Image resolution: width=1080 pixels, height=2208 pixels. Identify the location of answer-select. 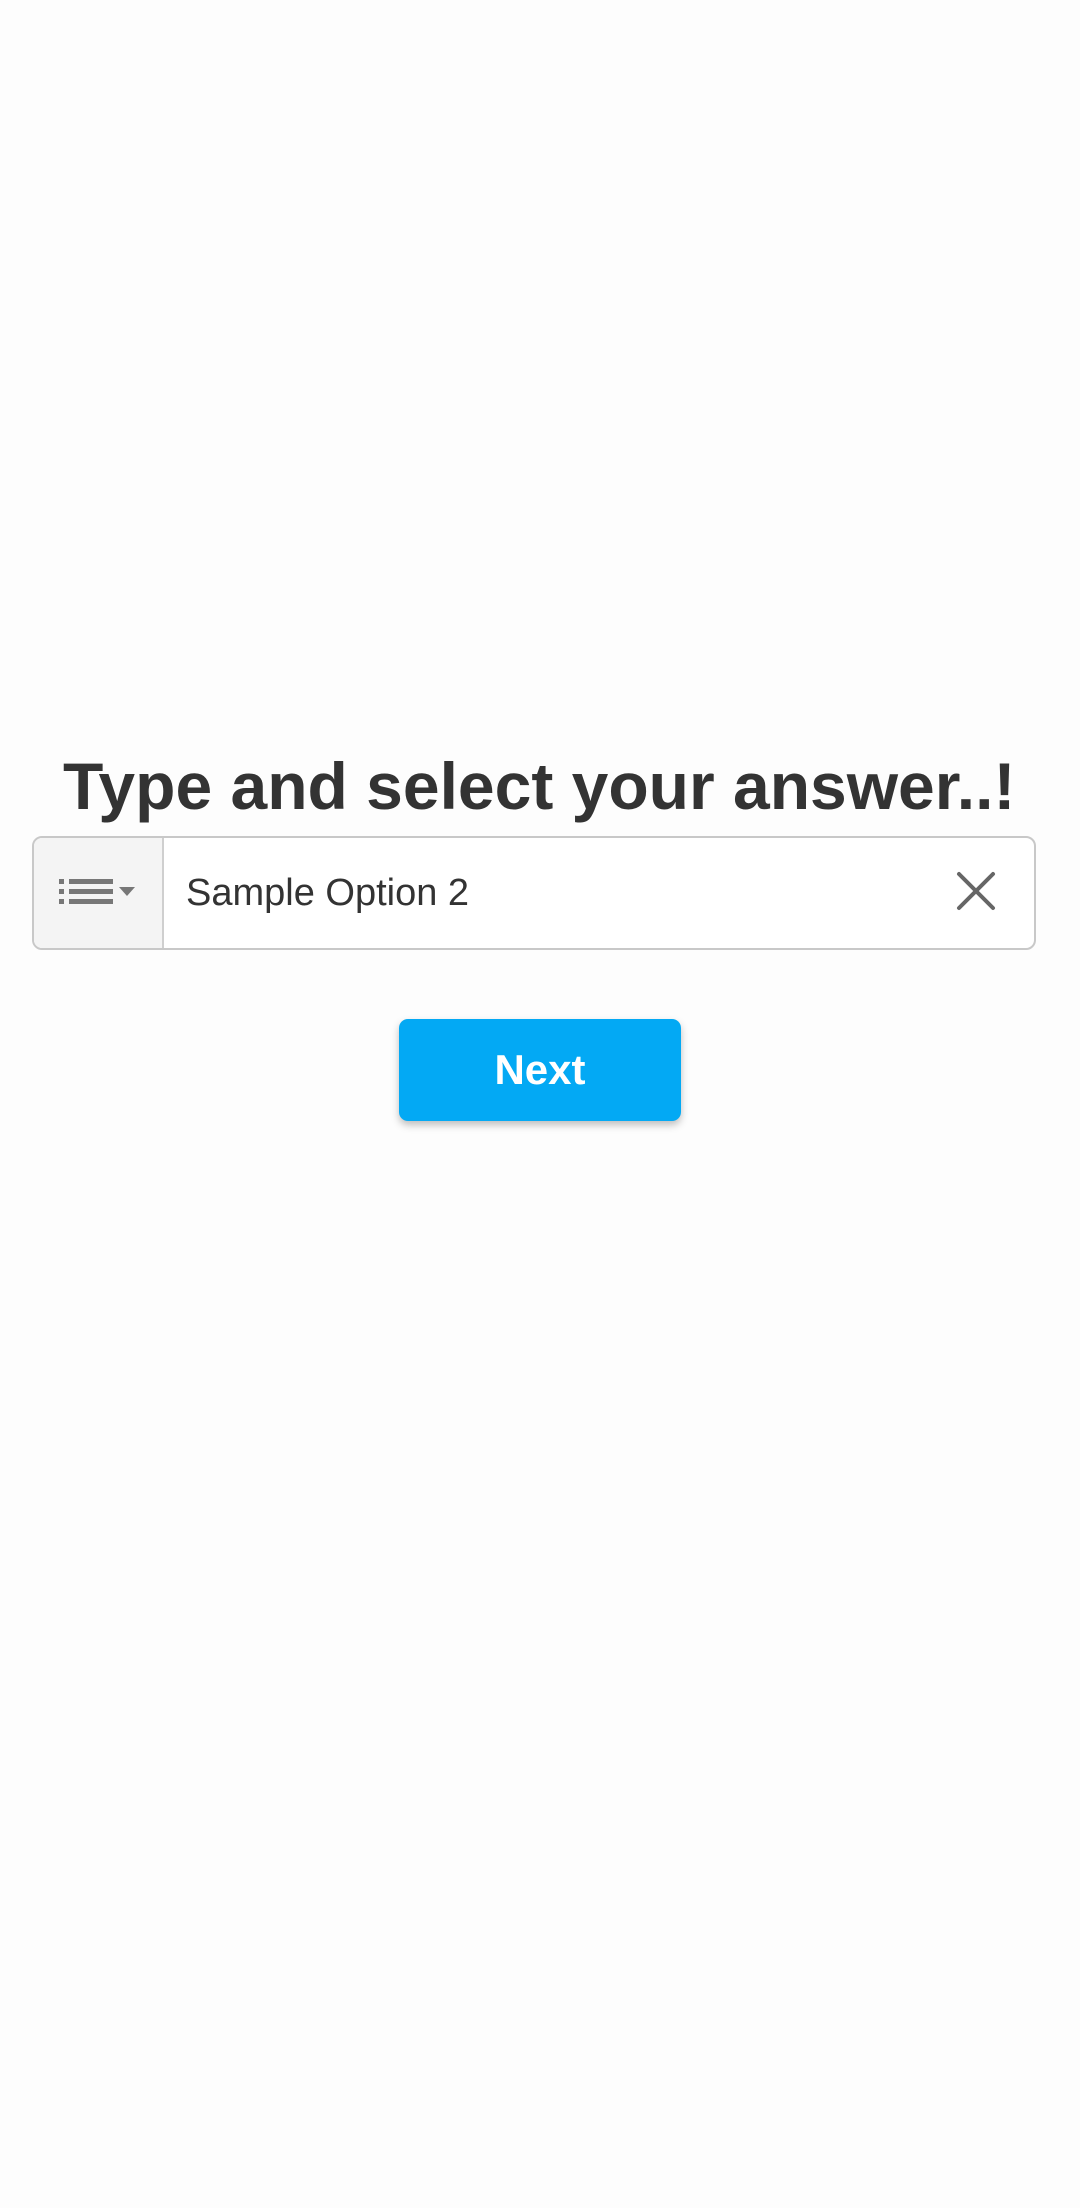
(534, 893).